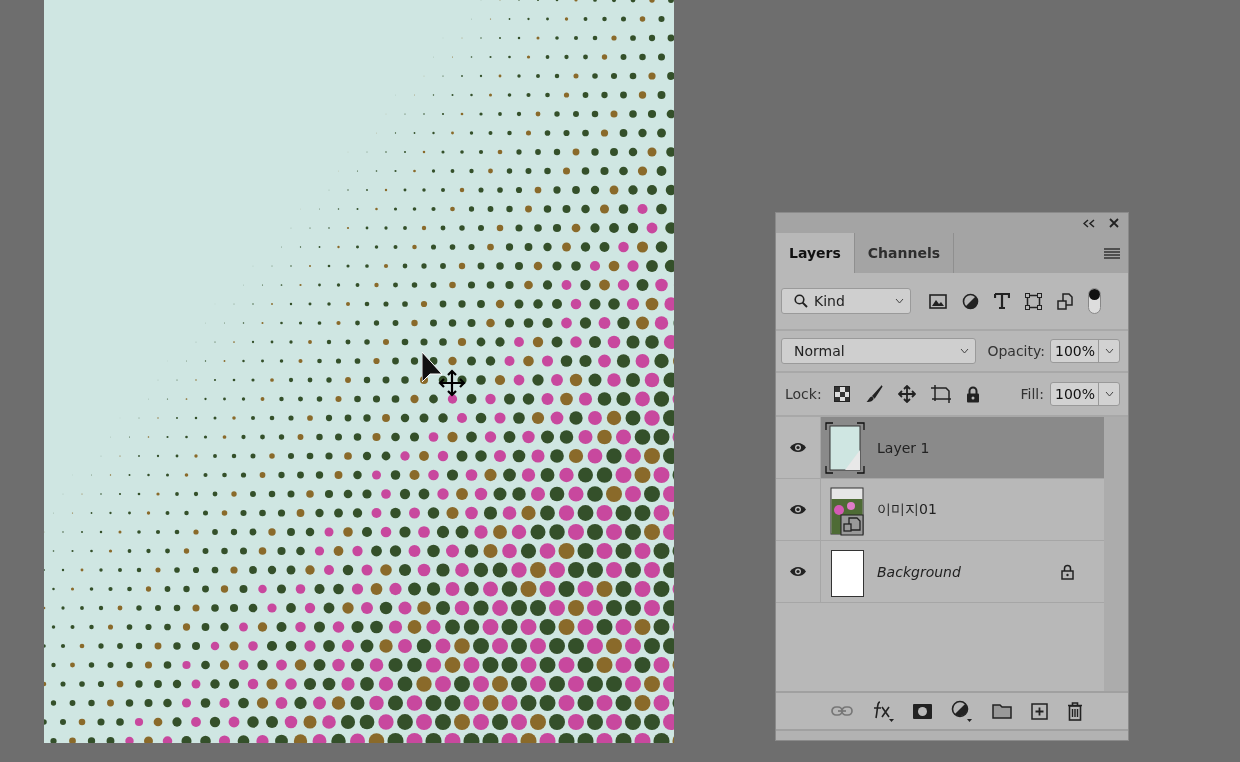  What do you see at coordinates (922, 711) in the screenshot?
I see `mask-icon` at bounding box center [922, 711].